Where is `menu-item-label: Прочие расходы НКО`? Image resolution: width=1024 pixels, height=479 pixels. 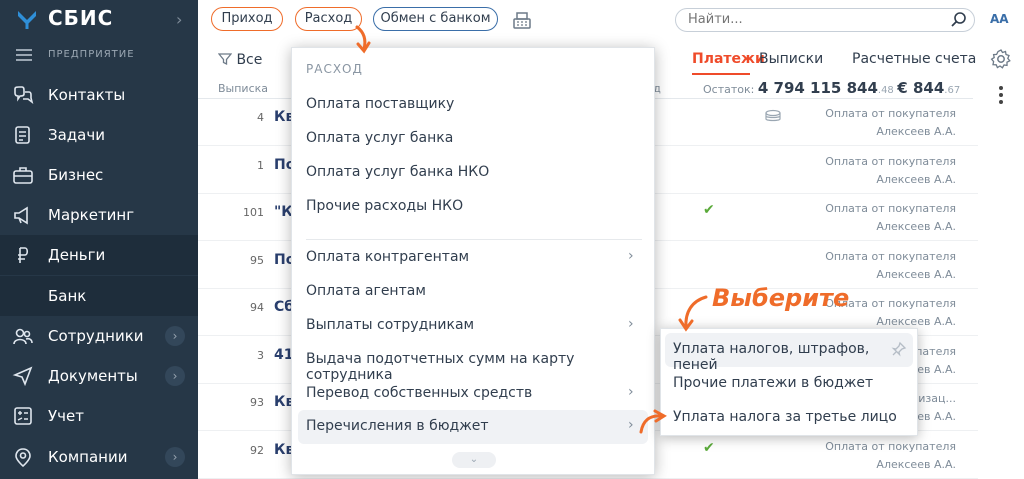
menu-item-label: Прочие расходы НКО is located at coordinates (385, 206).